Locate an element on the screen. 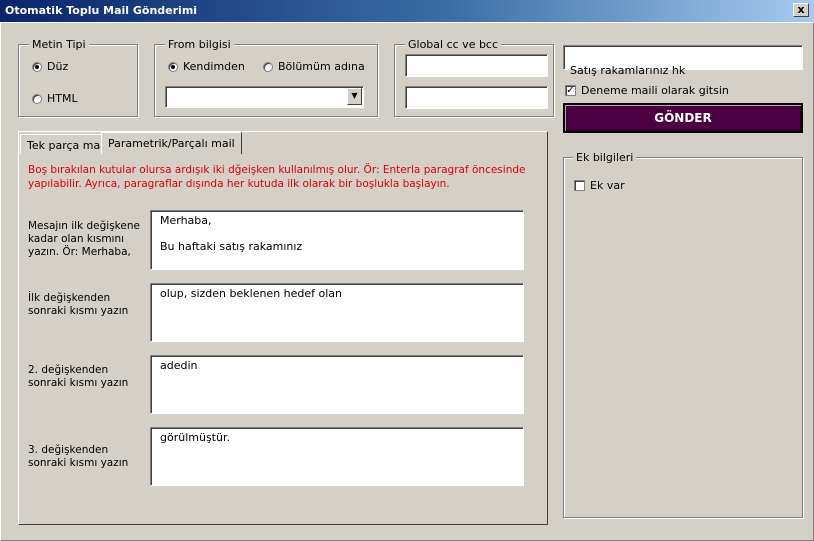 The height and width of the screenshot is (541, 814). radio-kendimden: Kendimden is located at coordinates (206, 66).